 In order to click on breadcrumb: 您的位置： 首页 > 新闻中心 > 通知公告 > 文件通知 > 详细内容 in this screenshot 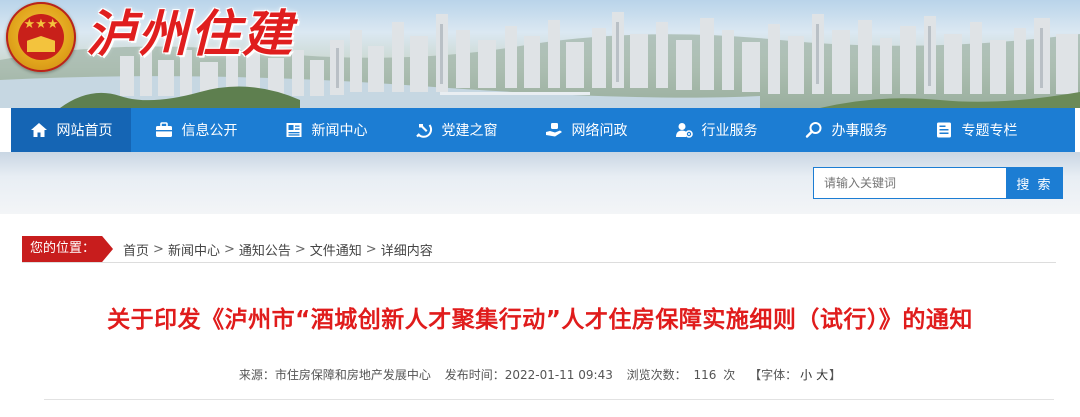, I will do `click(227, 249)`.